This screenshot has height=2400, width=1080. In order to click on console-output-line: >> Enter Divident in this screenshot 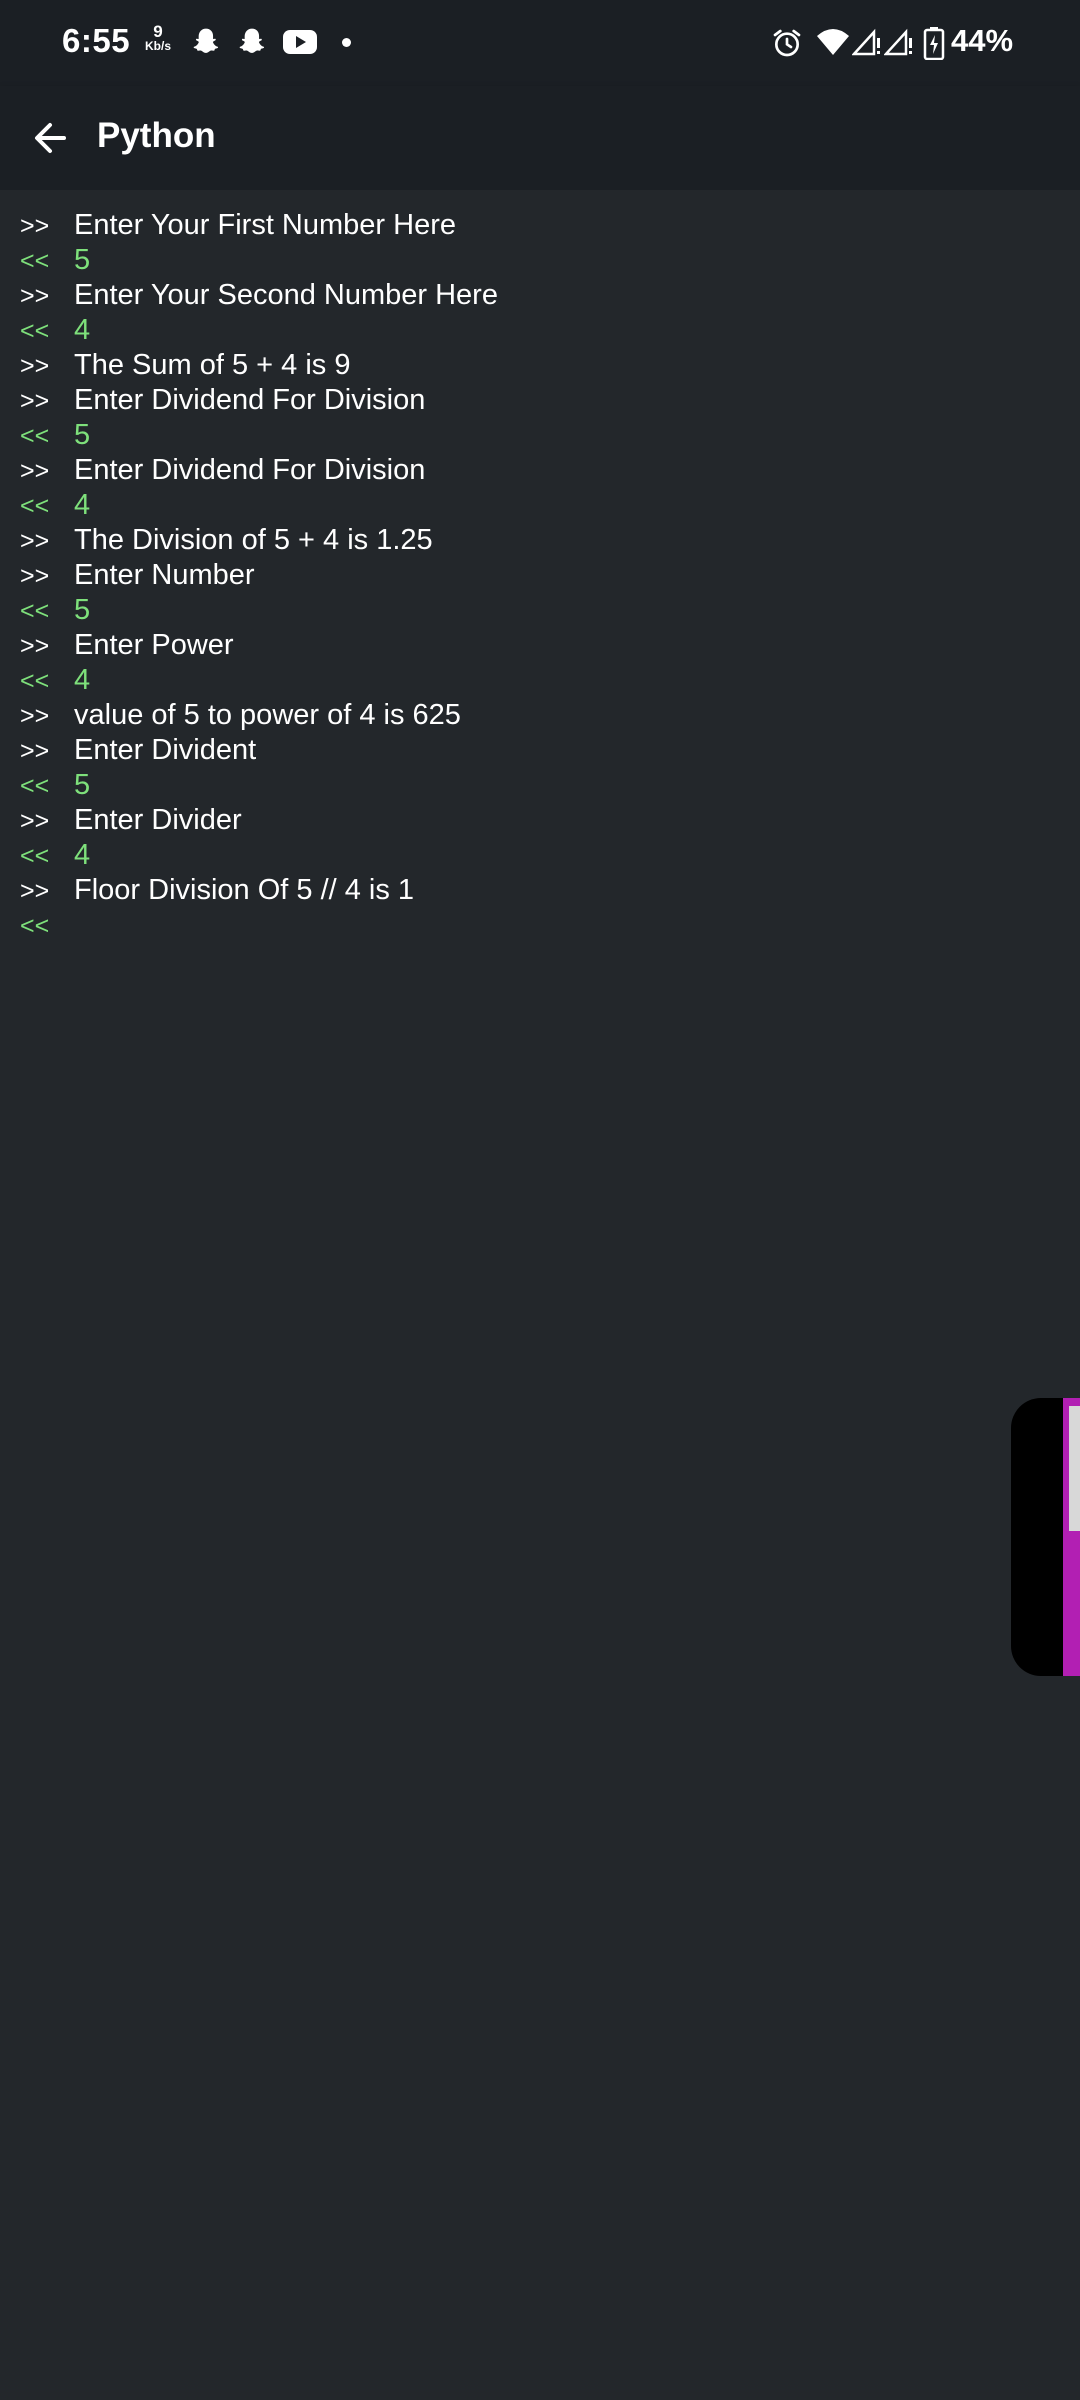, I will do `click(259, 750)`.